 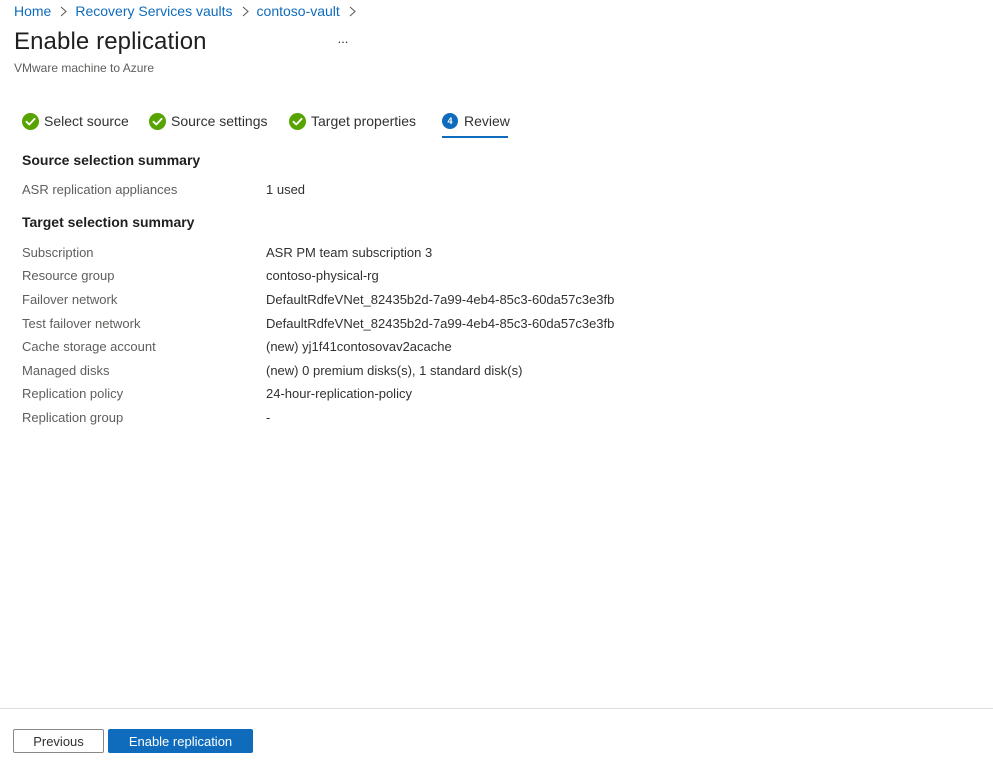 What do you see at coordinates (58, 252) in the screenshot?
I see `row-label: Subscription` at bounding box center [58, 252].